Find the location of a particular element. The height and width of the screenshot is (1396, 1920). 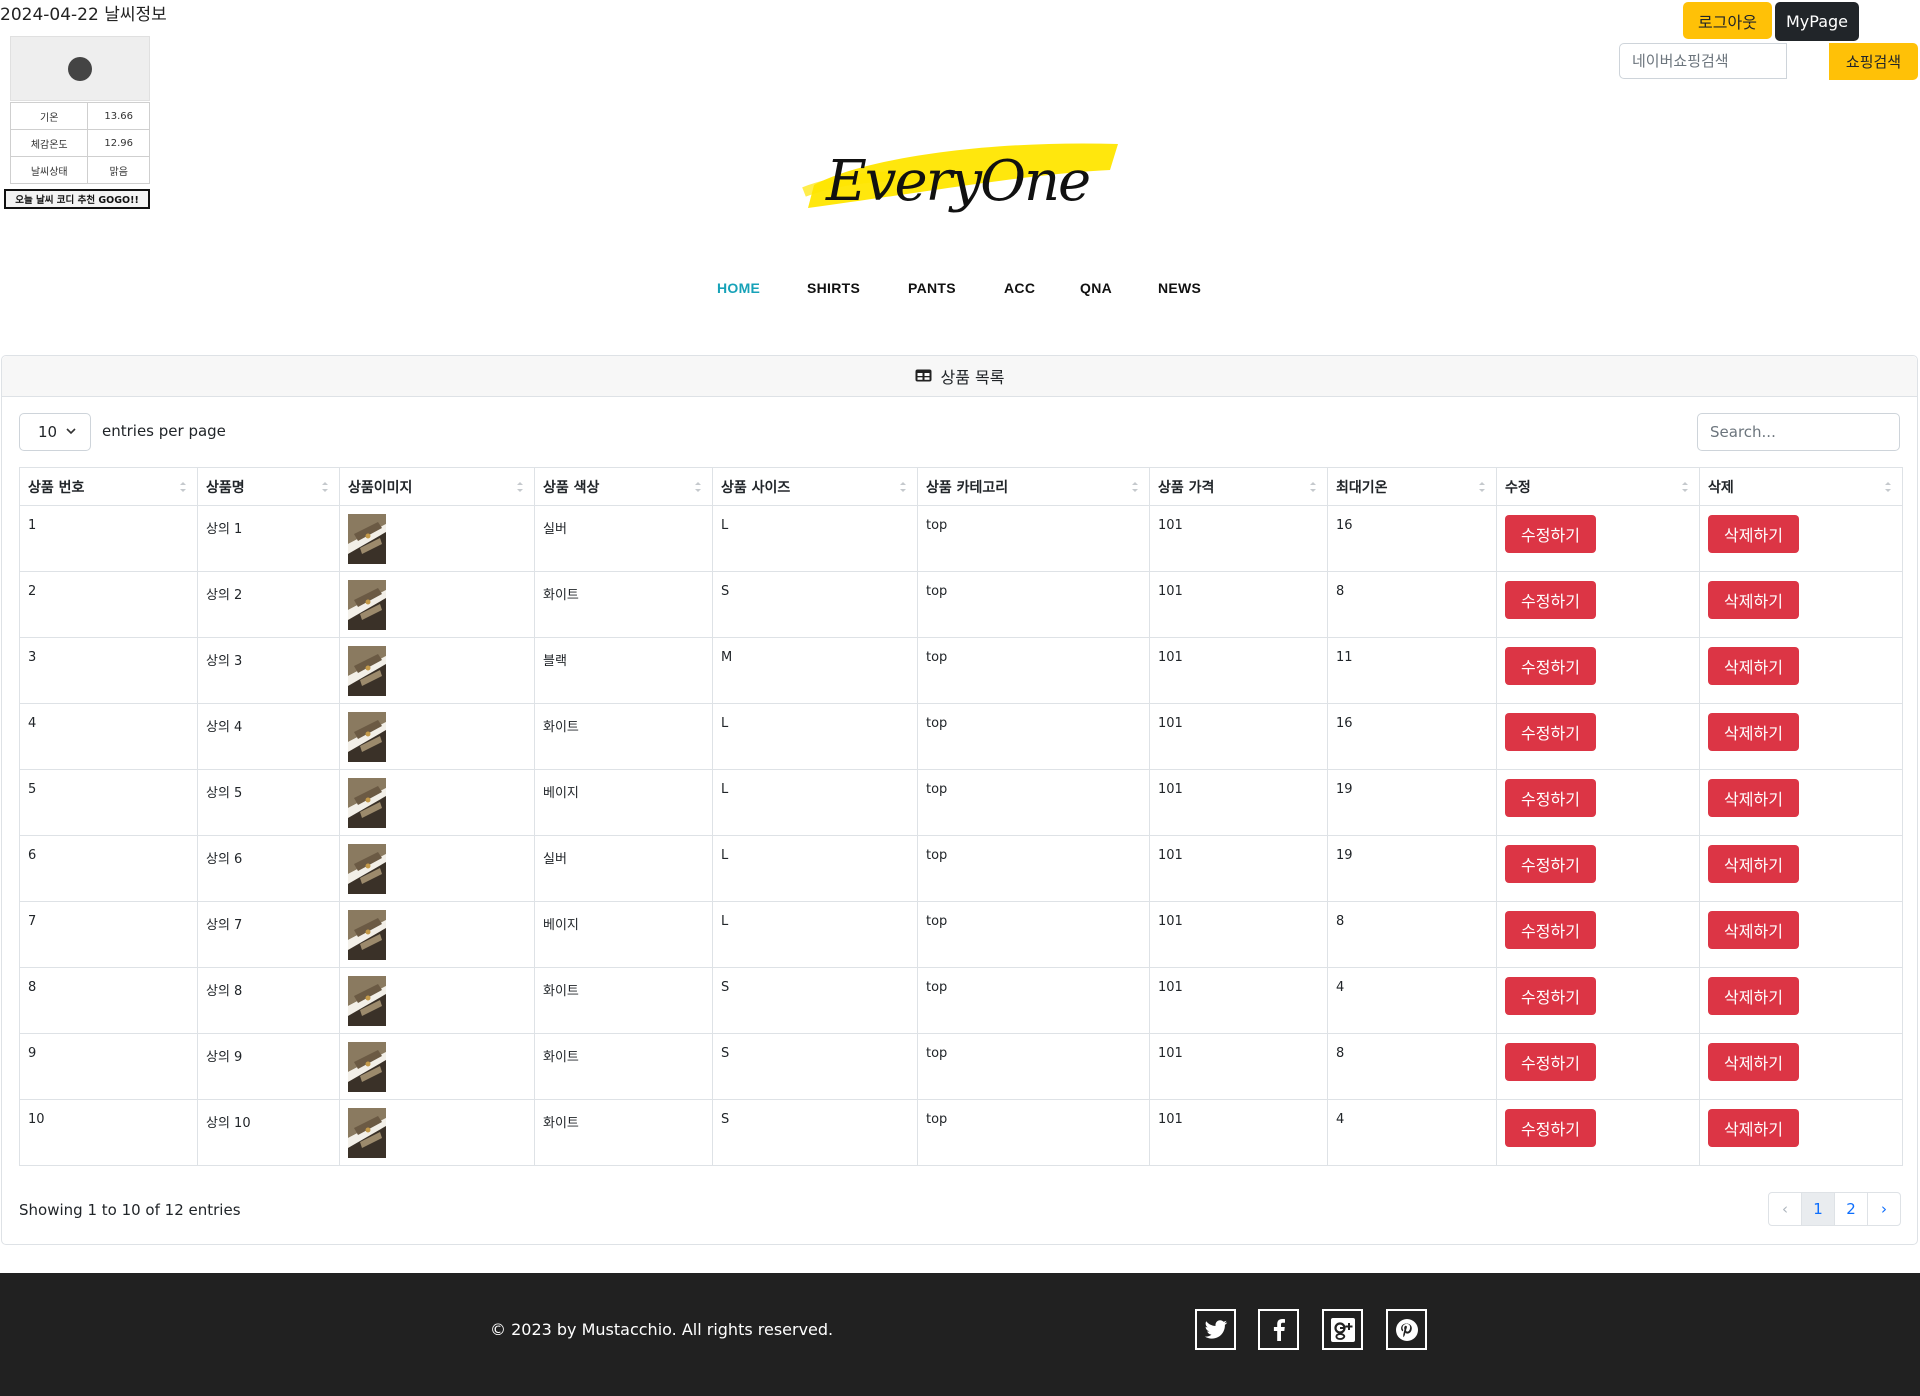

column-header-label: 상품 색상 is located at coordinates (571, 487).